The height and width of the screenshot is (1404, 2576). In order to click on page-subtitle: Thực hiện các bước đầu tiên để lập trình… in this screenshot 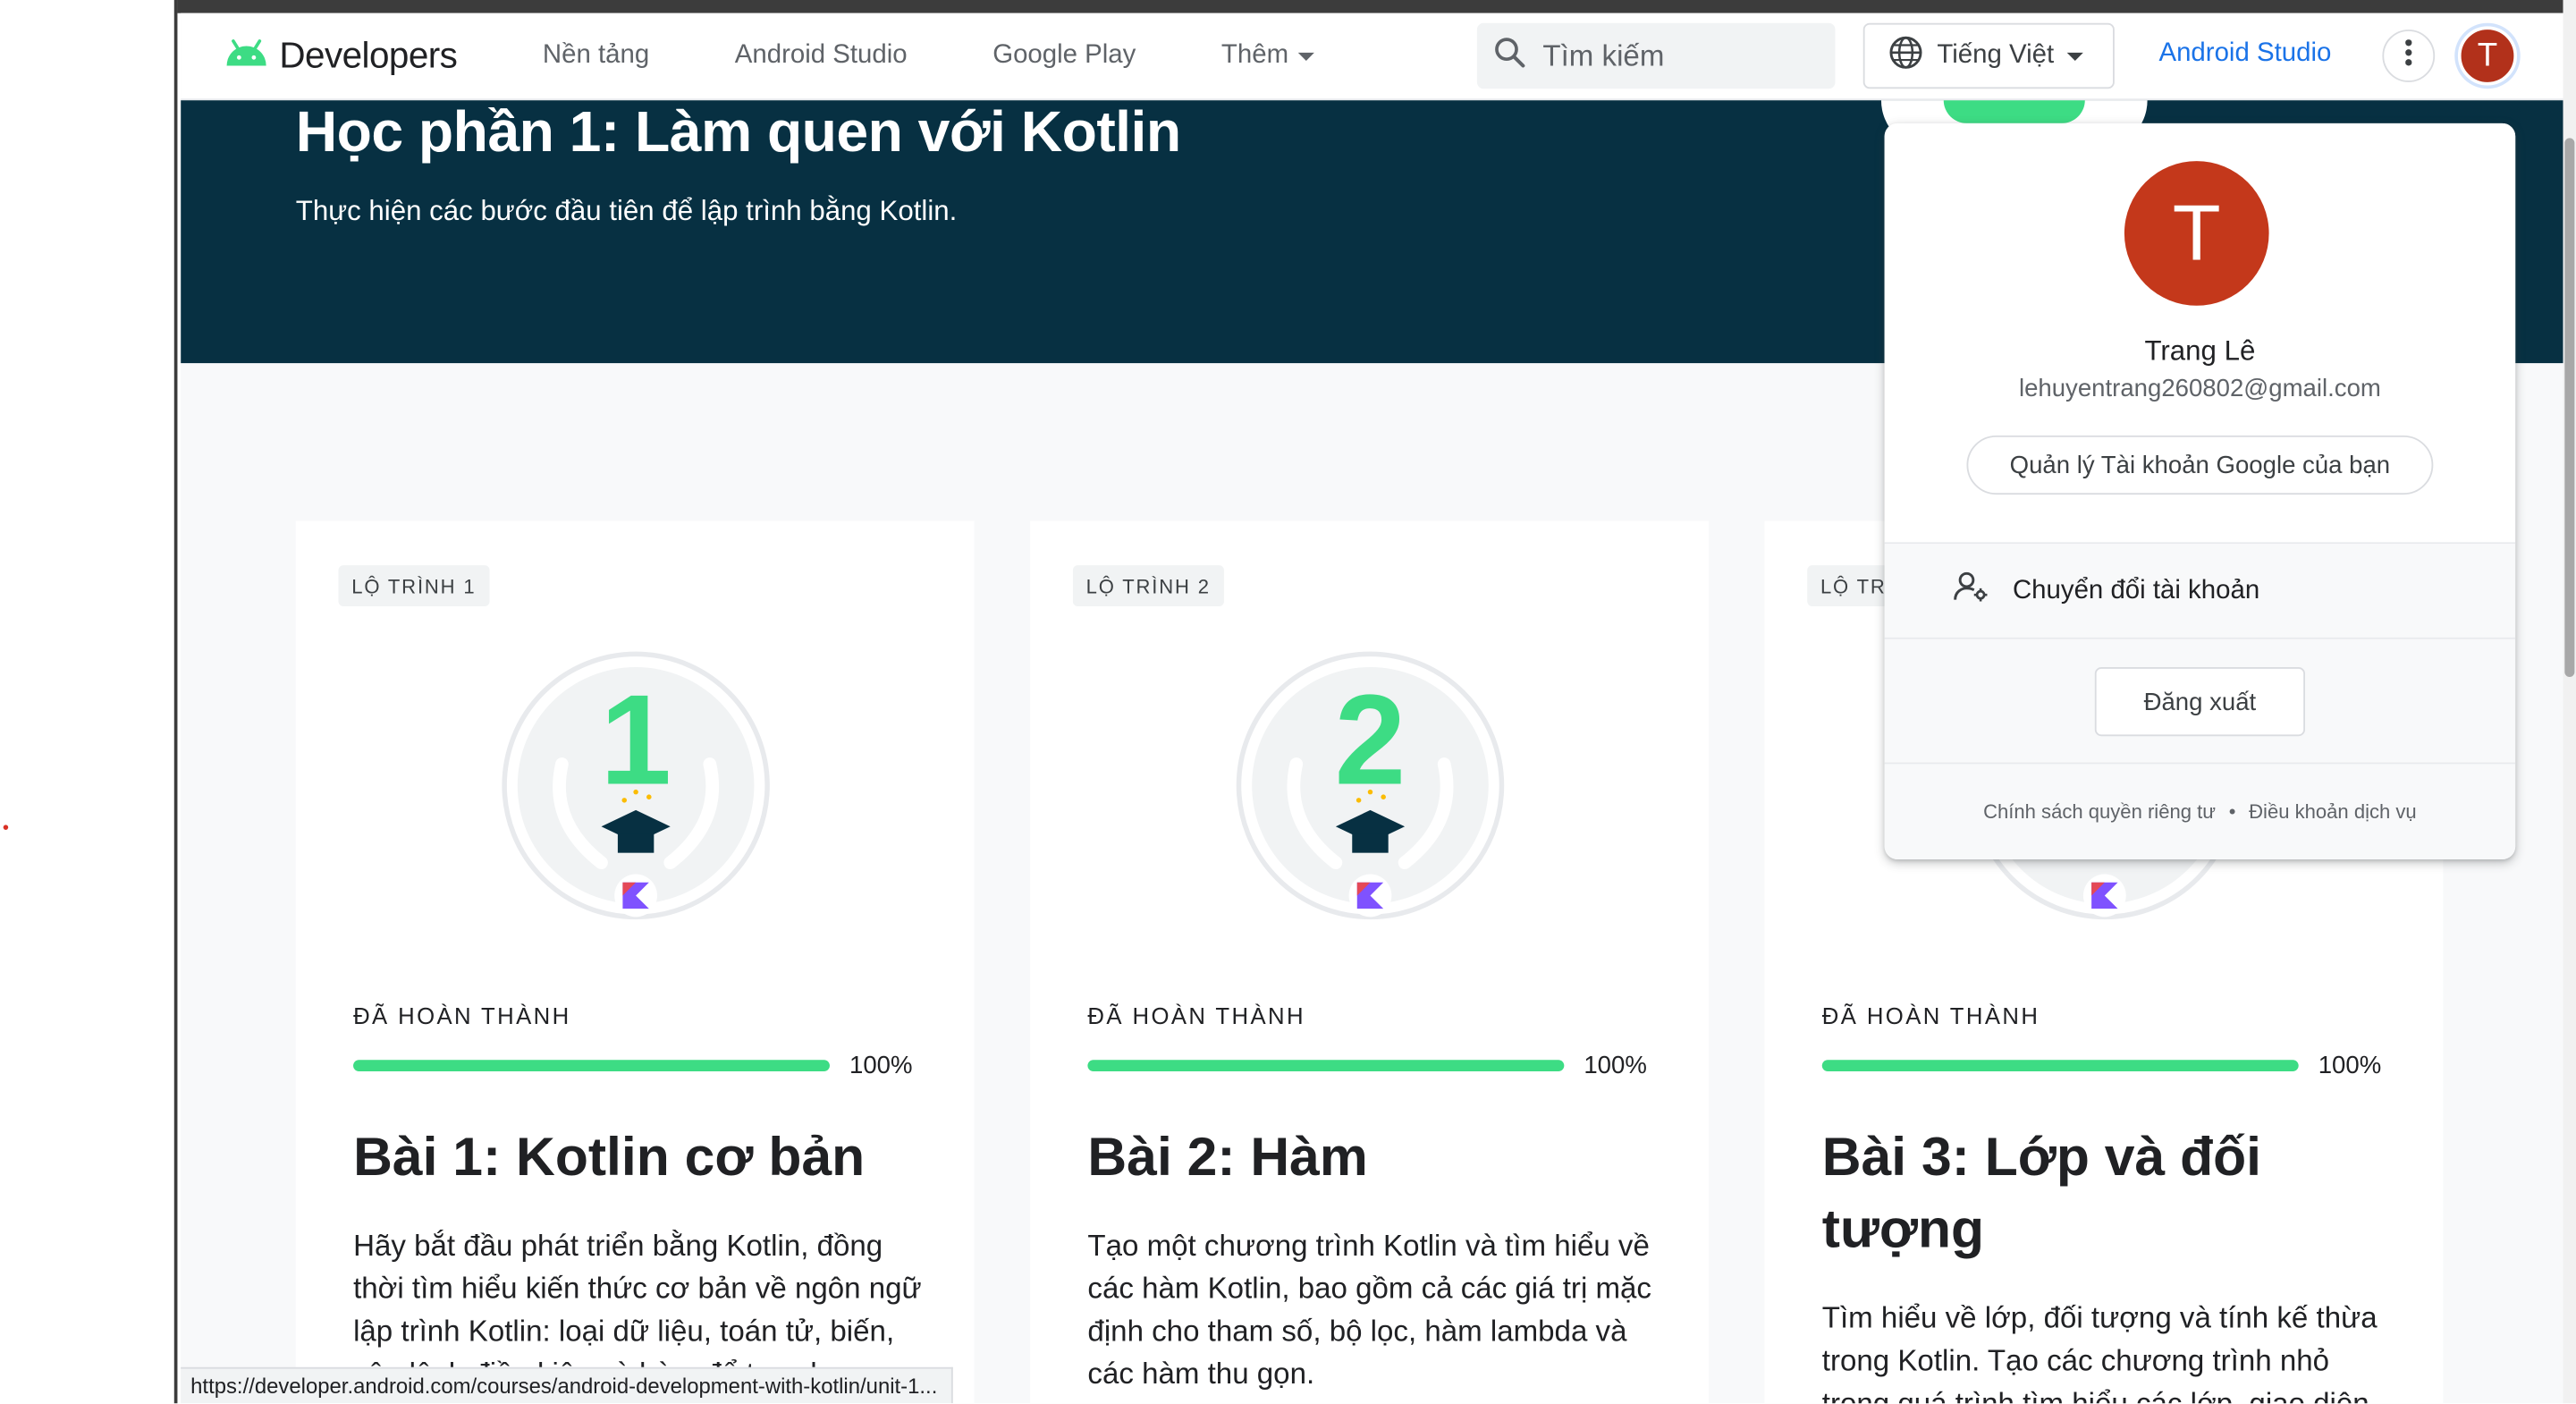, I will do `click(626, 211)`.